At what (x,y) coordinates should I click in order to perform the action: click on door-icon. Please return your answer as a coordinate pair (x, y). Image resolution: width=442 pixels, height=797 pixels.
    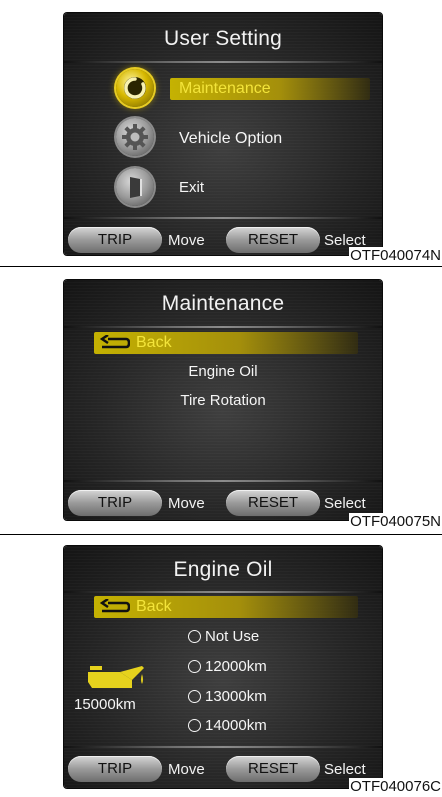
    Looking at the image, I should click on (135, 187).